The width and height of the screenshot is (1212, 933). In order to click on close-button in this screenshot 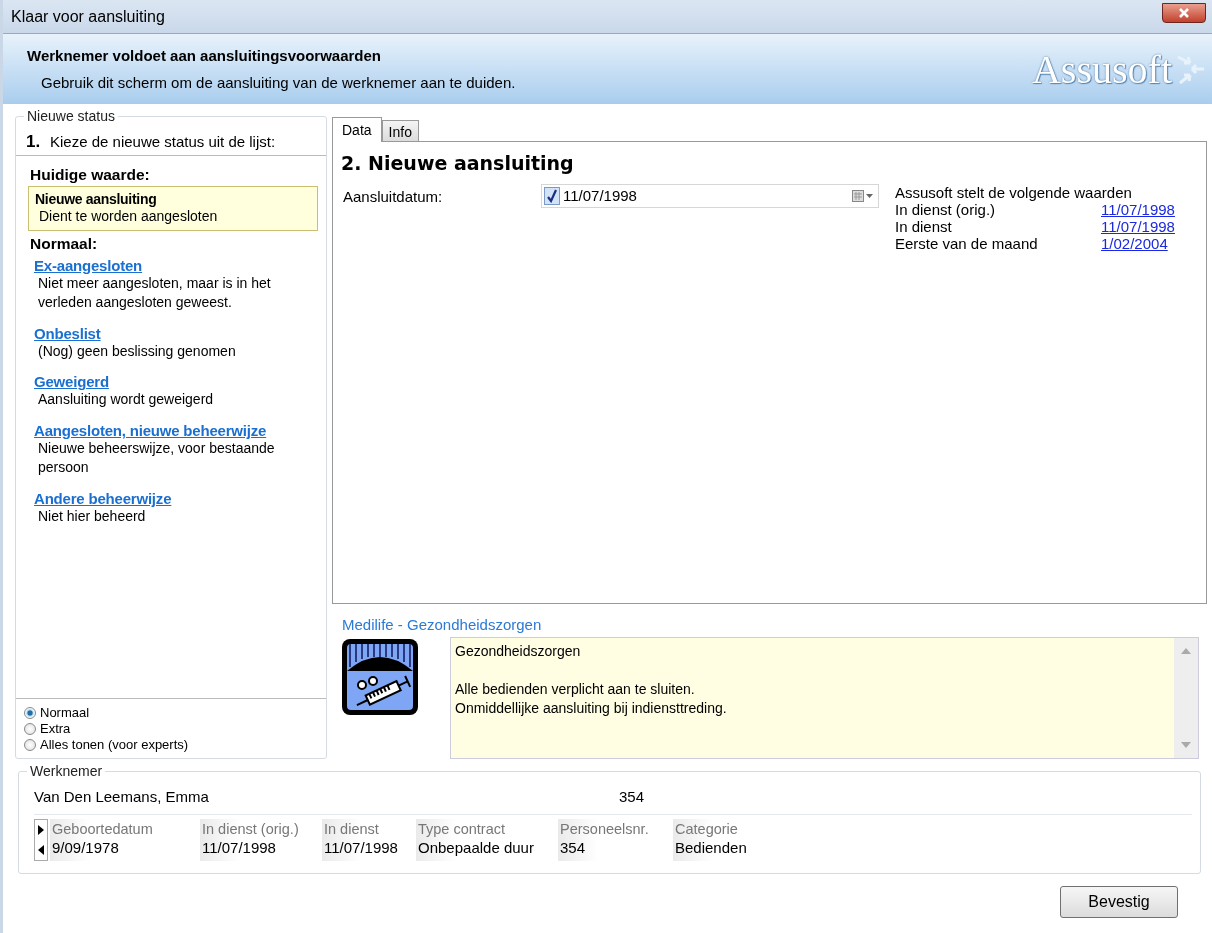, I will do `click(1184, 12)`.